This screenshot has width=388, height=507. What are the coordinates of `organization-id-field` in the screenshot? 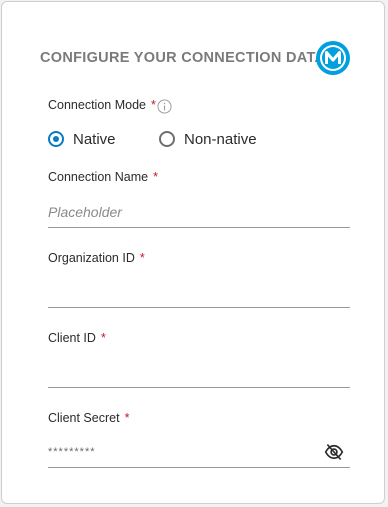 It's located at (199, 292).